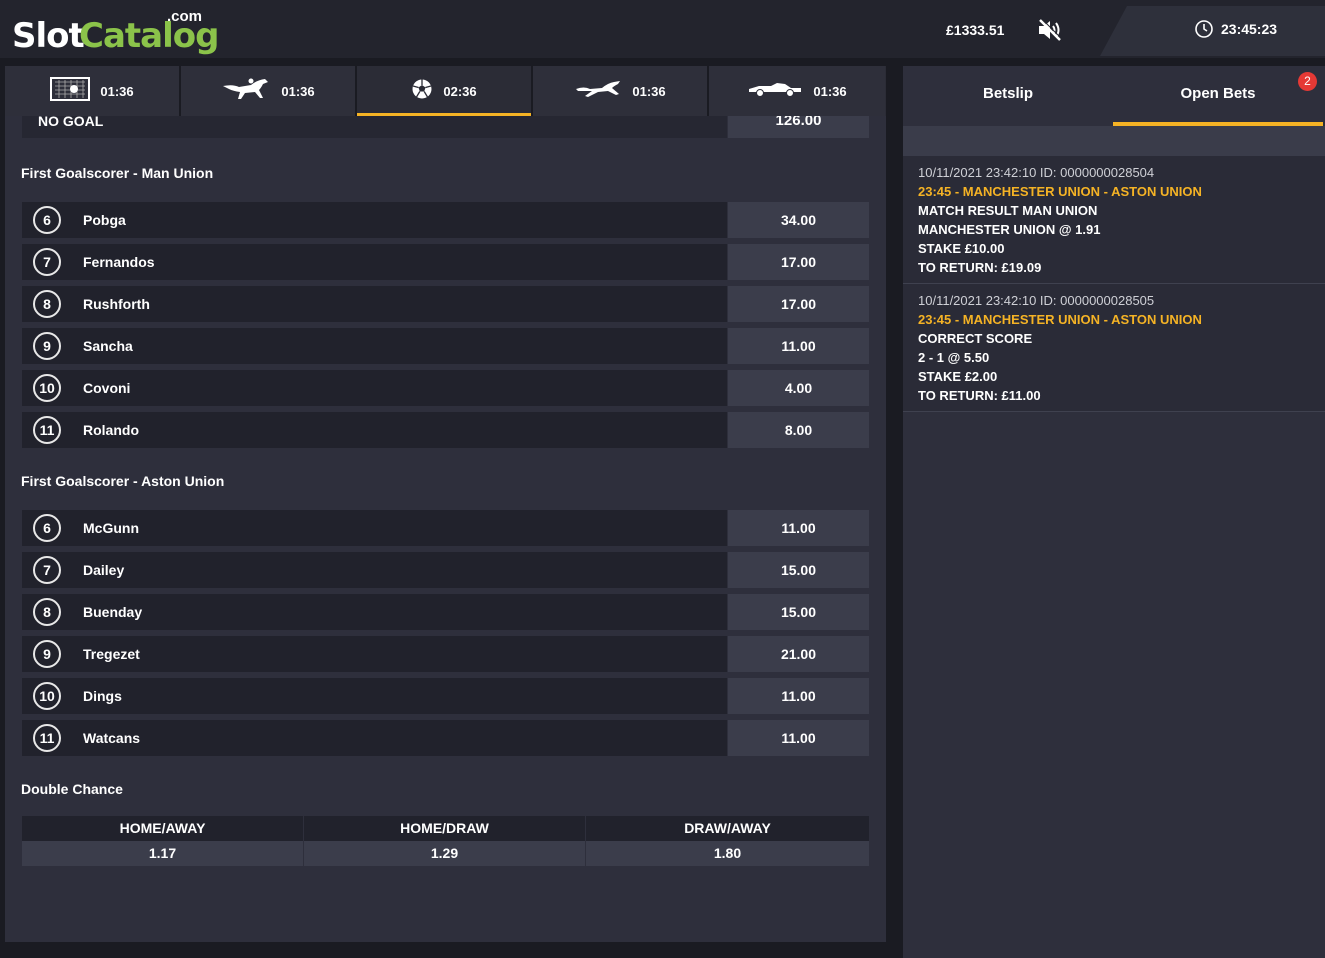  What do you see at coordinates (104, 570) in the screenshot?
I see `player-name: Dailey` at bounding box center [104, 570].